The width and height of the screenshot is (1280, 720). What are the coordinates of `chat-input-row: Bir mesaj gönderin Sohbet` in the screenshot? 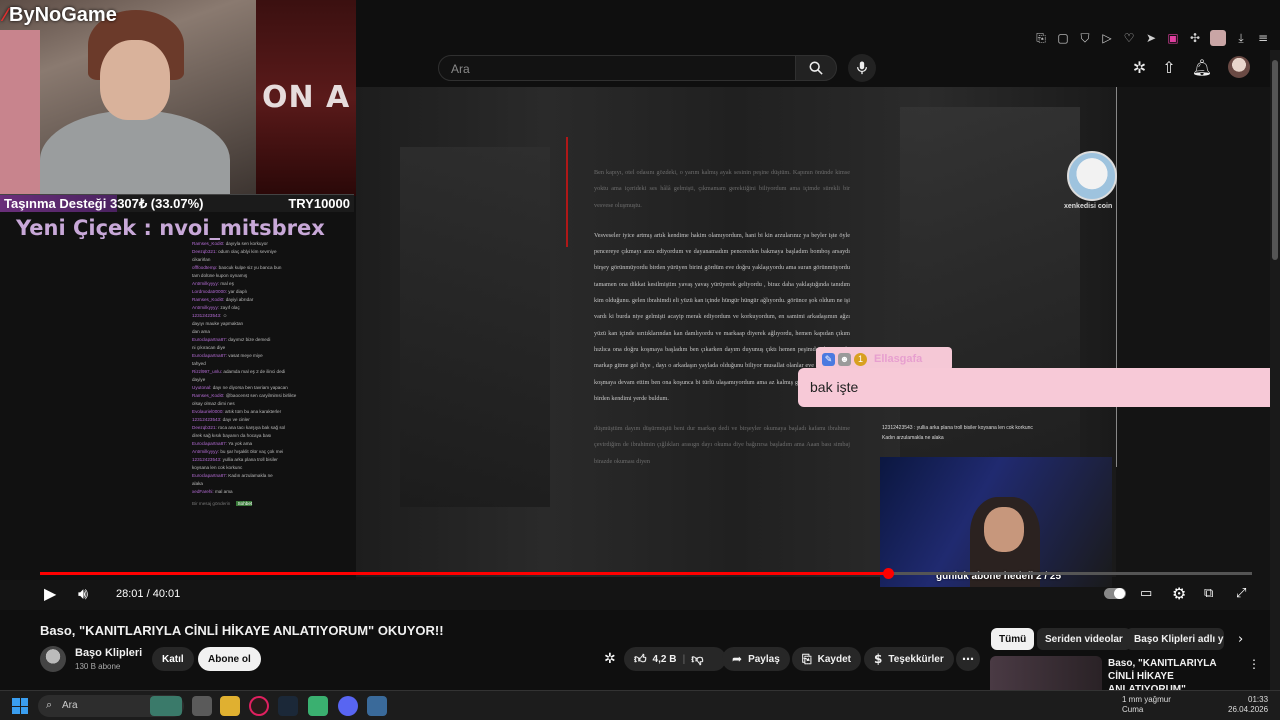 It's located at (250, 504).